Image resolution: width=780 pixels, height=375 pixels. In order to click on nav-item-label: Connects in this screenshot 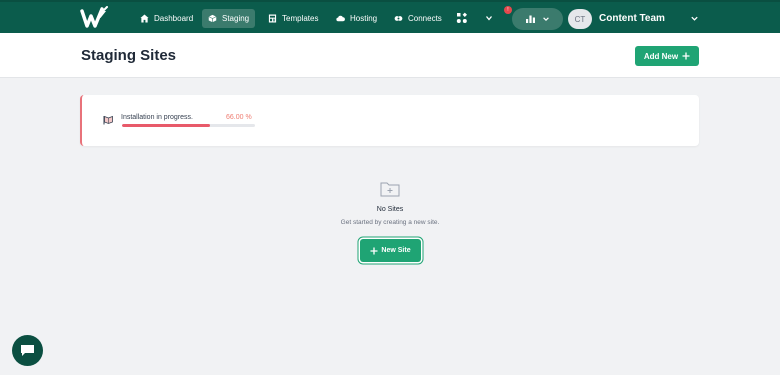, I will do `click(425, 18)`.